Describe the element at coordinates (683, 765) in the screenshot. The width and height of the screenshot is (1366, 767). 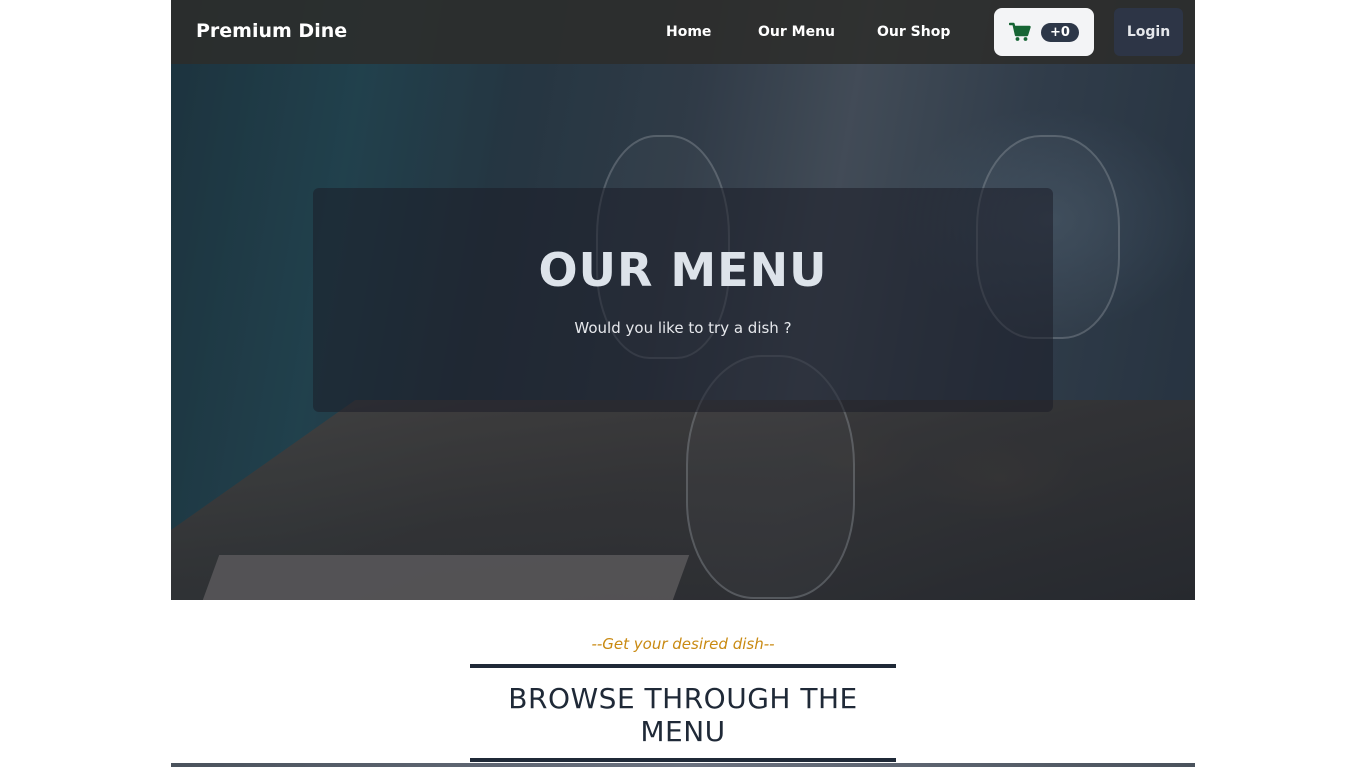
I see `next-section-image-edge` at that location.